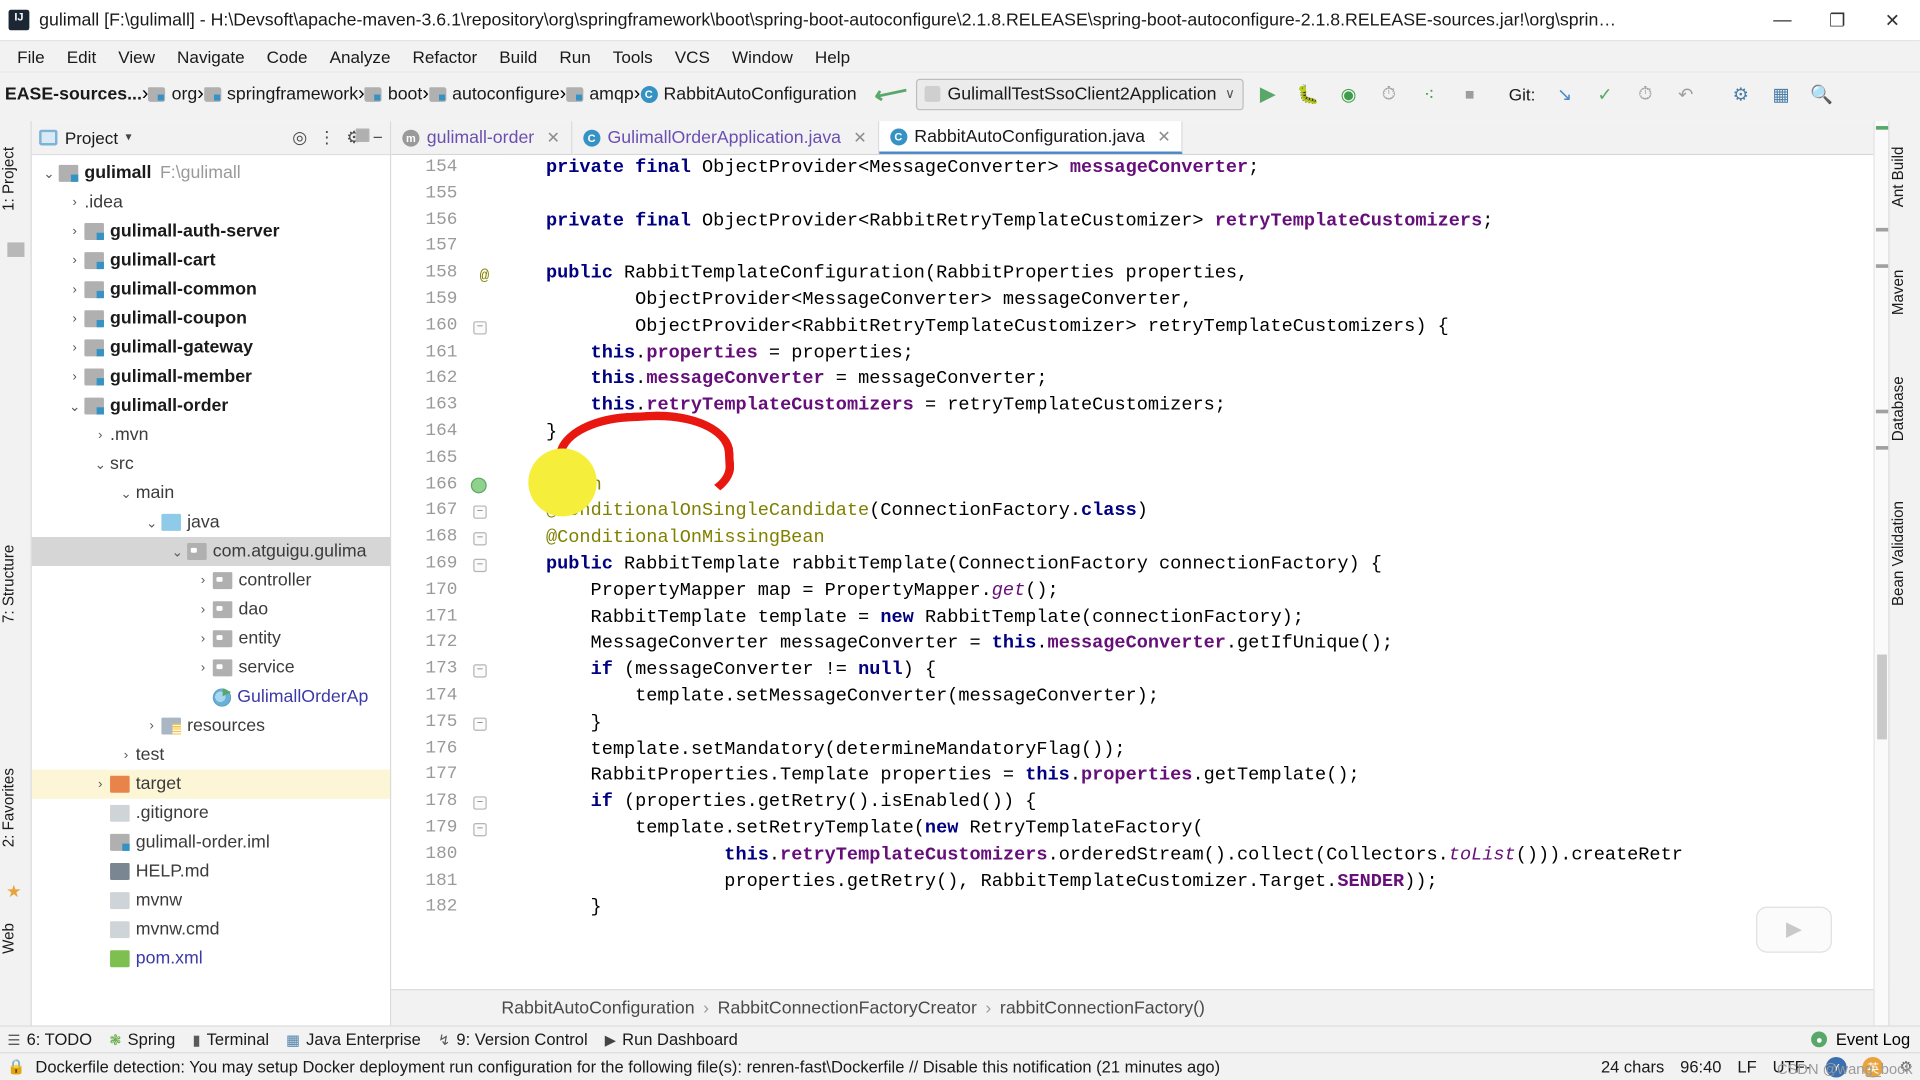  I want to click on tree-node-target: › target, so click(211, 784).